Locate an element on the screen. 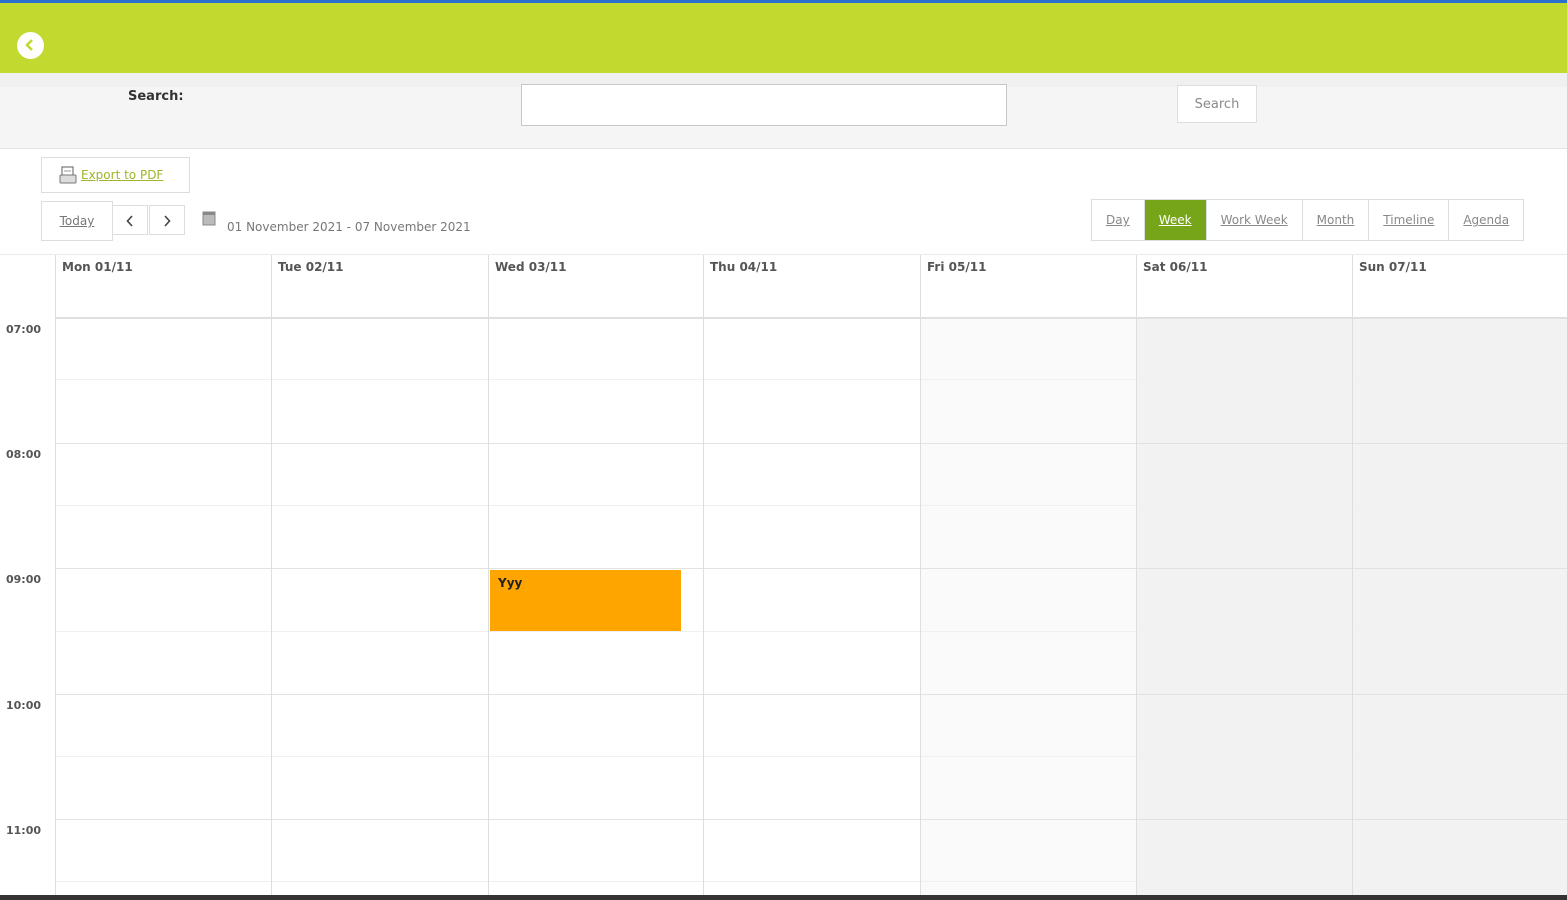 The image size is (1567, 900). view-switcher: Day Week Work Week Month Timeline Agenda is located at coordinates (1308, 220).